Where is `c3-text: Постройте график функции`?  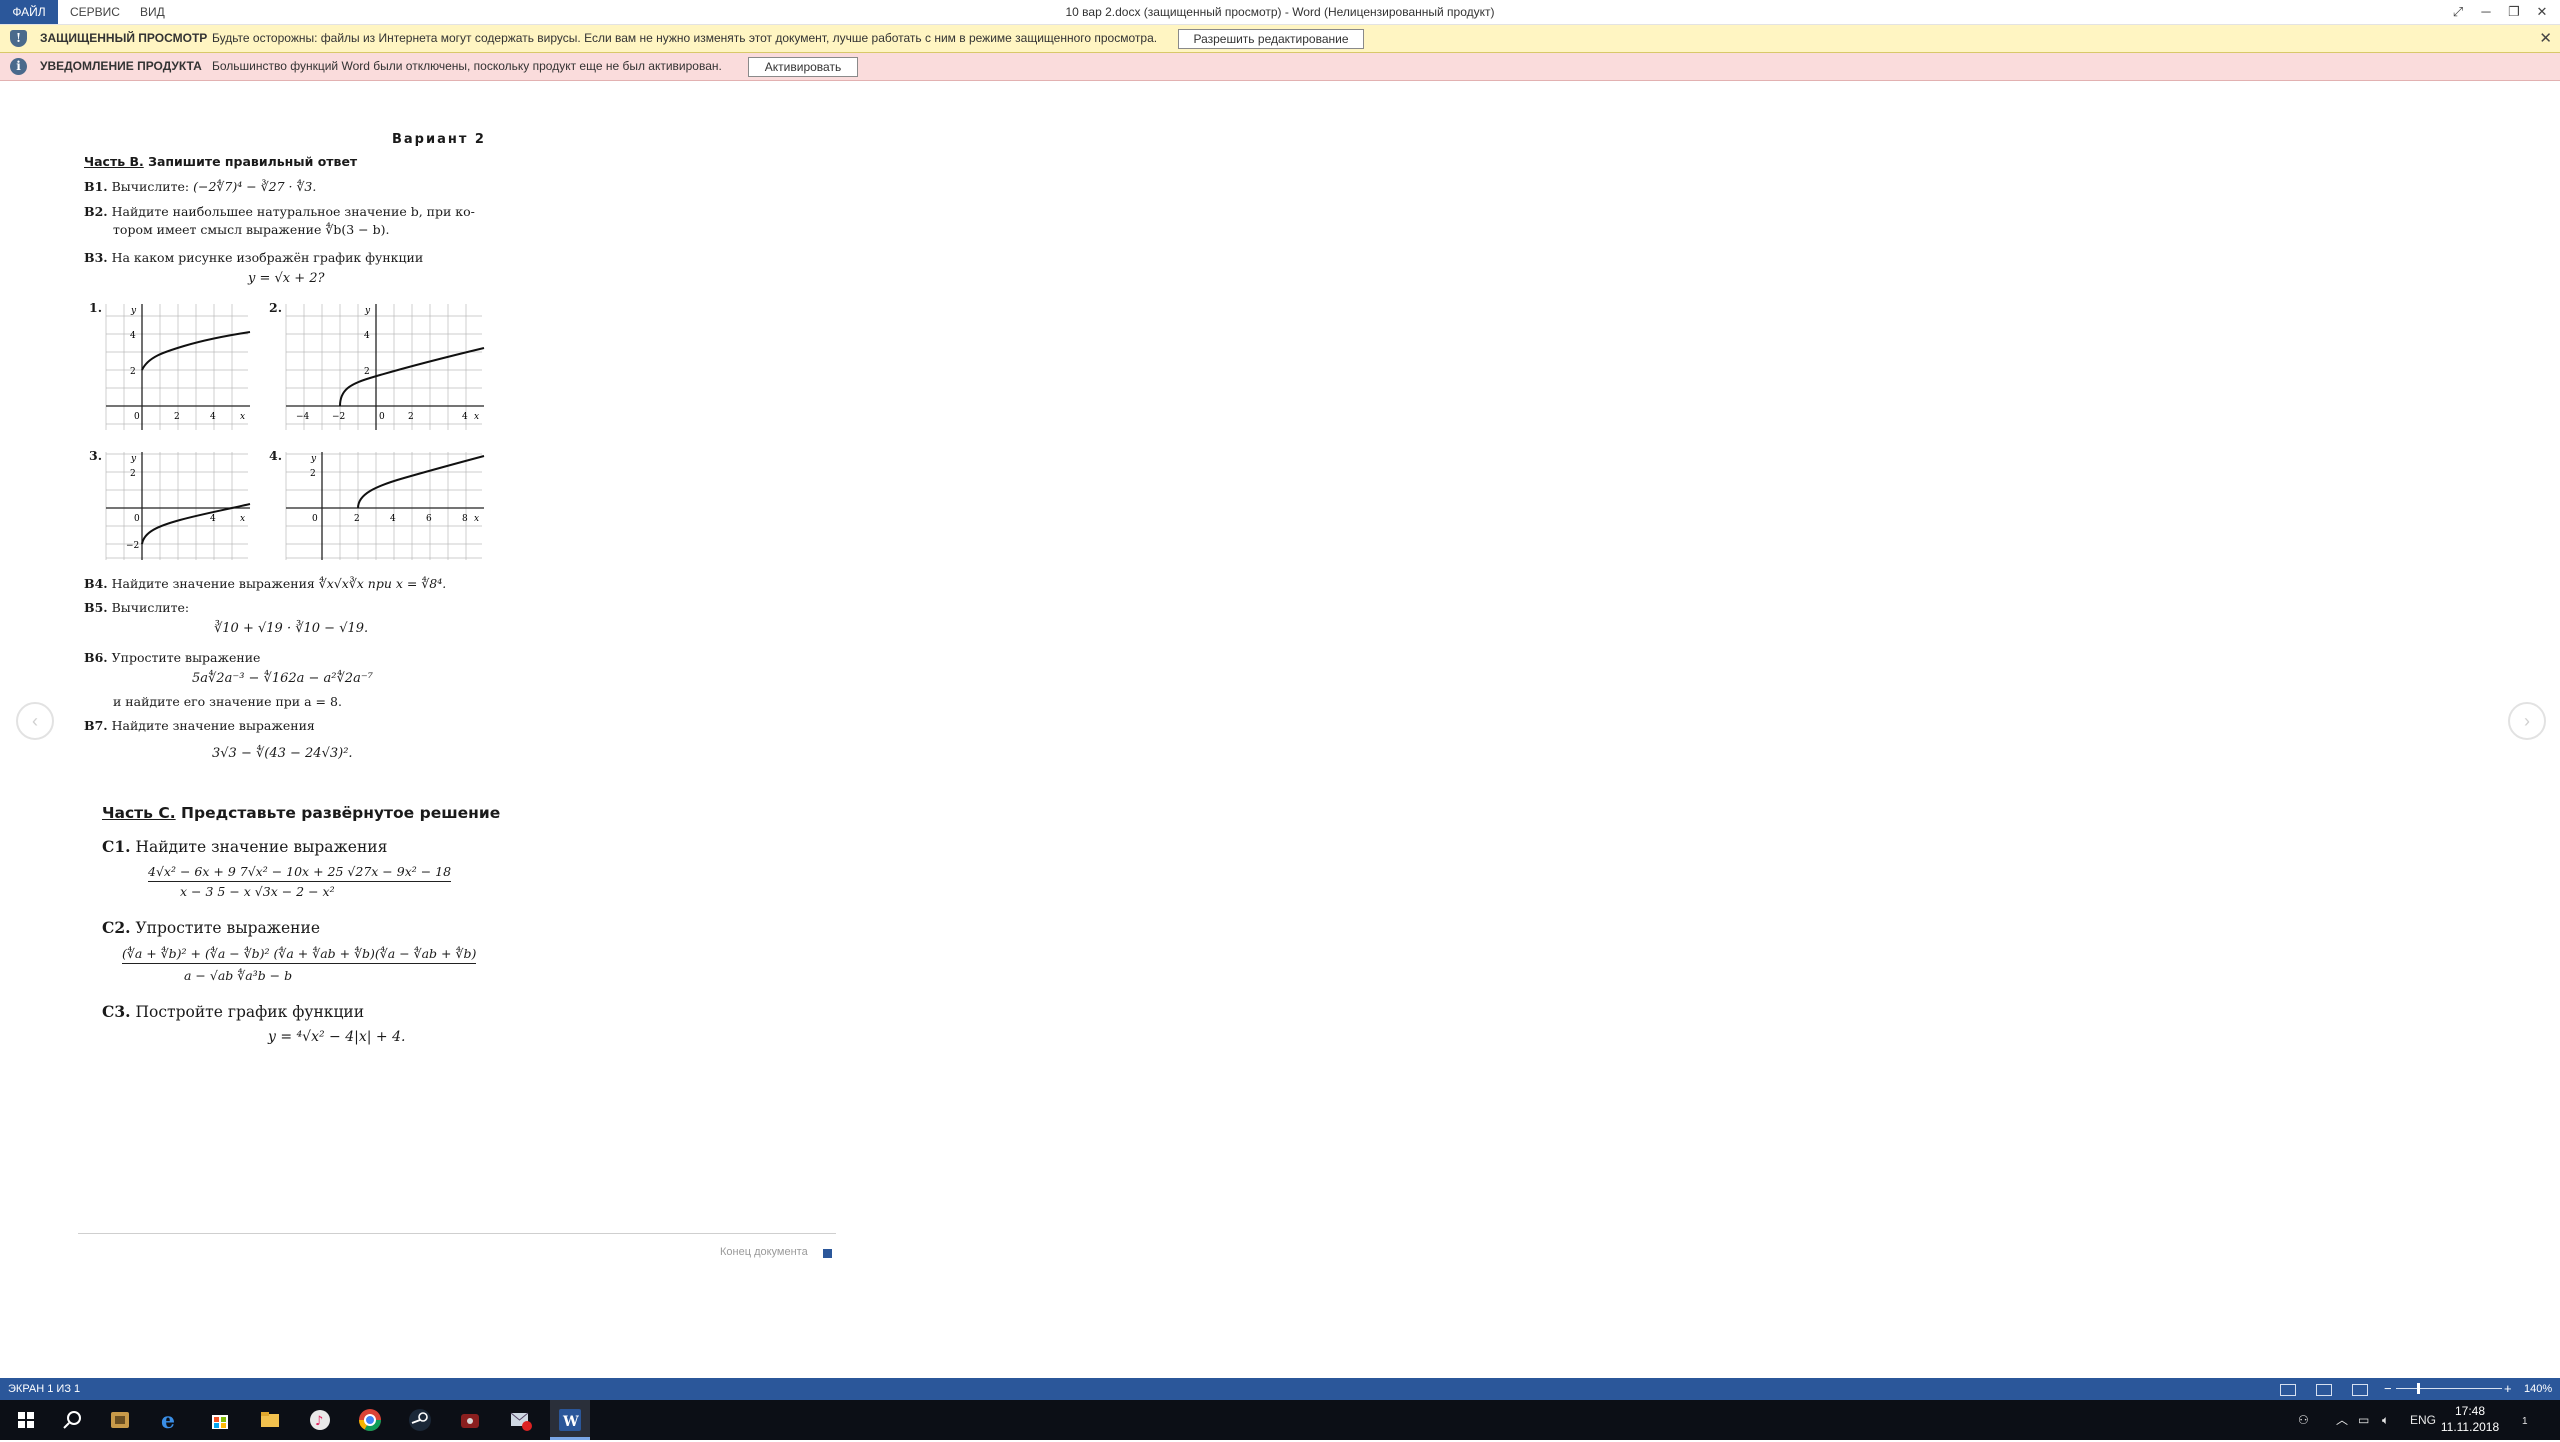 c3-text: Постройте график функции is located at coordinates (250, 1012).